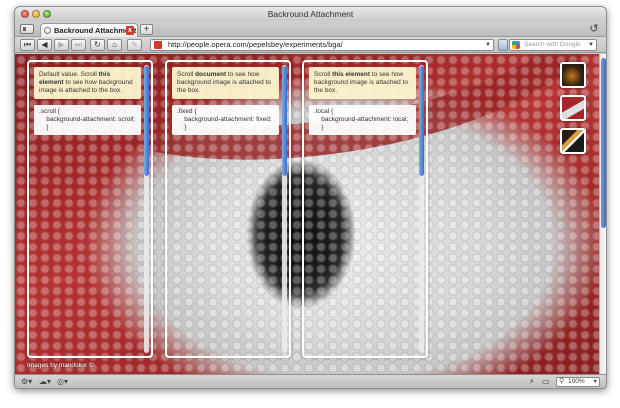  Describe the element at coordinates (36, 14) in the screenshot. I see `minimize-window-button` at that location.